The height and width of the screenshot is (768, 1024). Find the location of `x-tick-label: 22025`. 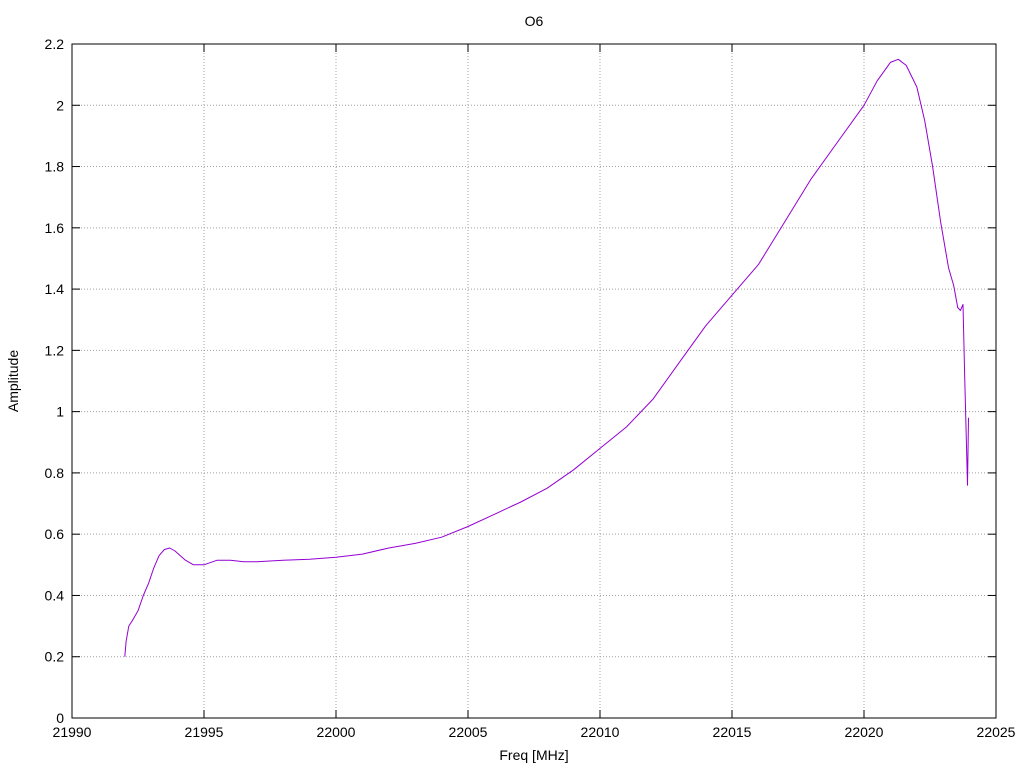

x-tick-label: 22025 is located at coordinates (996, 732).